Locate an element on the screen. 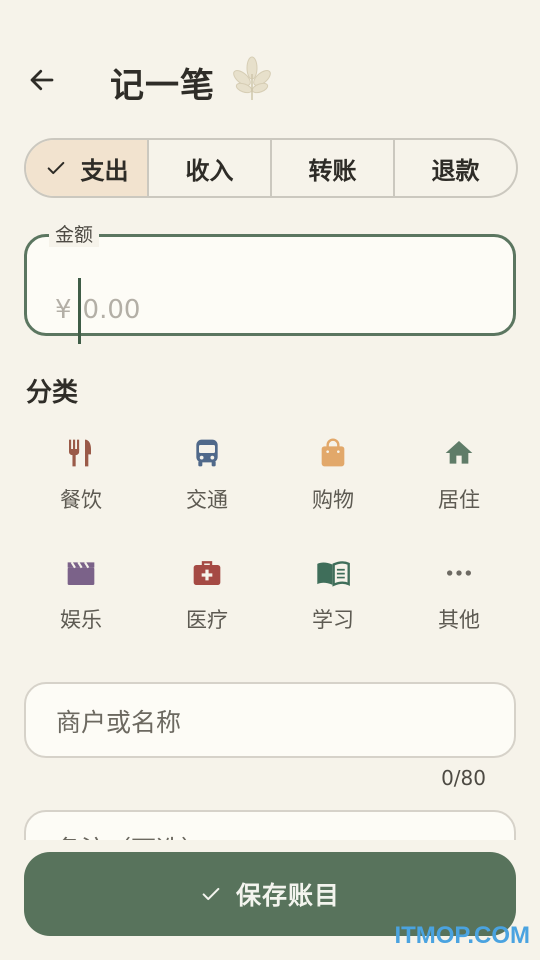 This screenshot has width=540, height=960. category-shopping: 购物 is located at coordinates (333, 496).